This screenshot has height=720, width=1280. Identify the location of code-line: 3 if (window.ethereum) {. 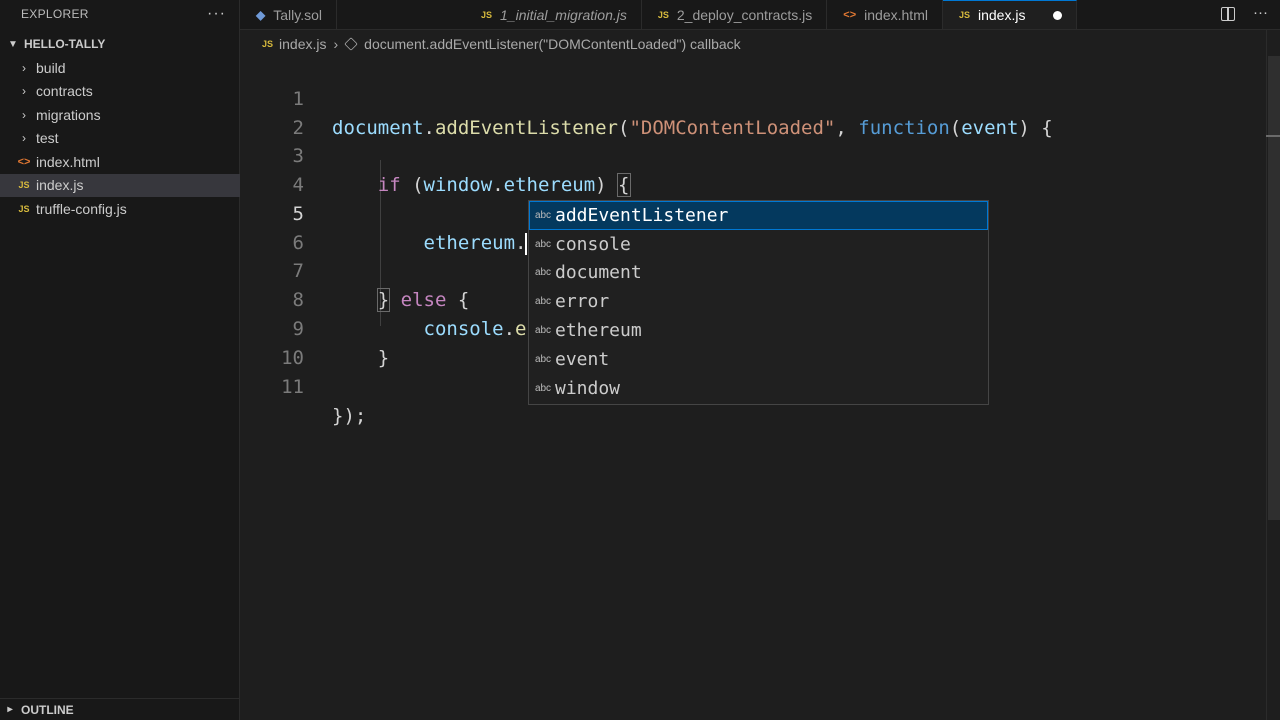
(753, 155).